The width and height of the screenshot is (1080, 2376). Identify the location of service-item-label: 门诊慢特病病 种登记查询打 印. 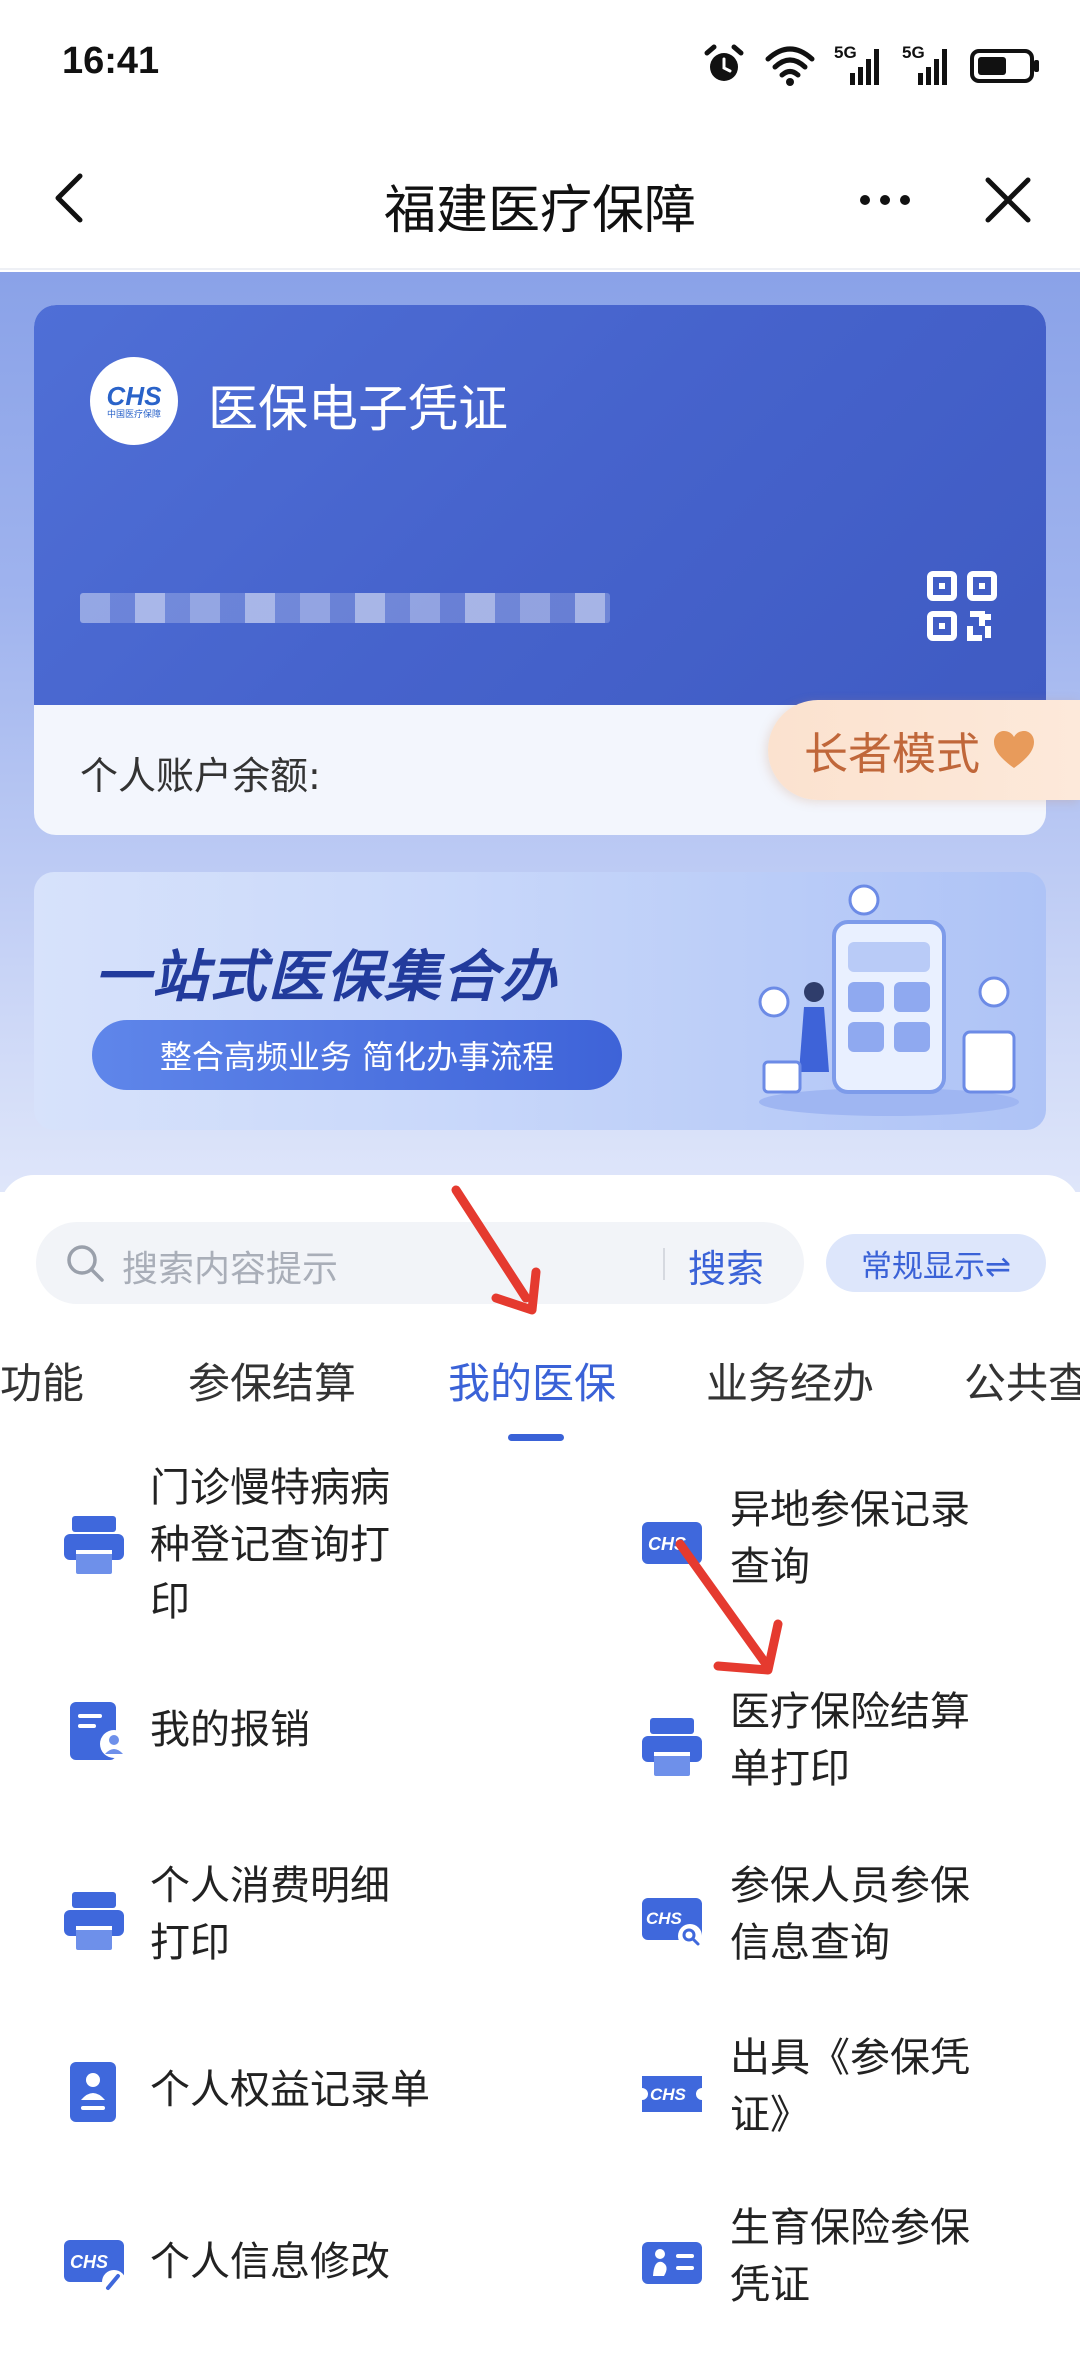
(270, 1545).